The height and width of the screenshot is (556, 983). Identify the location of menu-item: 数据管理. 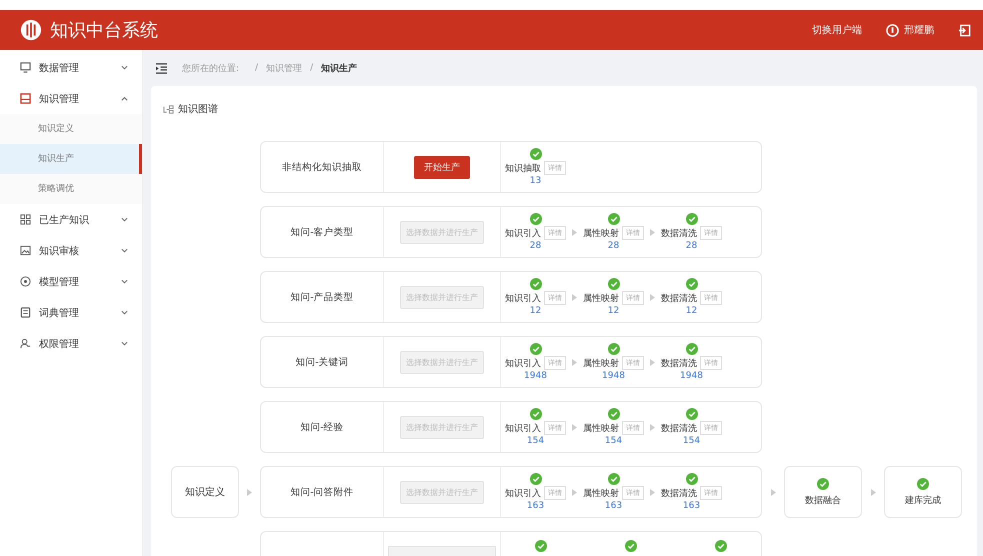
(71, 67).